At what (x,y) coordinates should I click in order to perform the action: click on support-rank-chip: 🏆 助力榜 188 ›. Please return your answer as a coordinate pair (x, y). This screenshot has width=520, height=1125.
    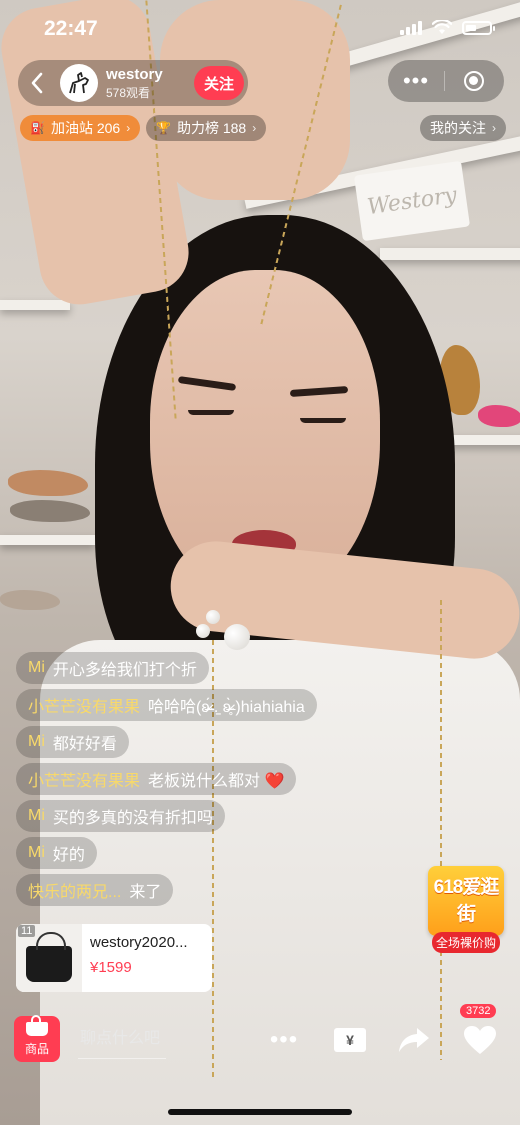
    Looking at the image, I should click on (206, 128).